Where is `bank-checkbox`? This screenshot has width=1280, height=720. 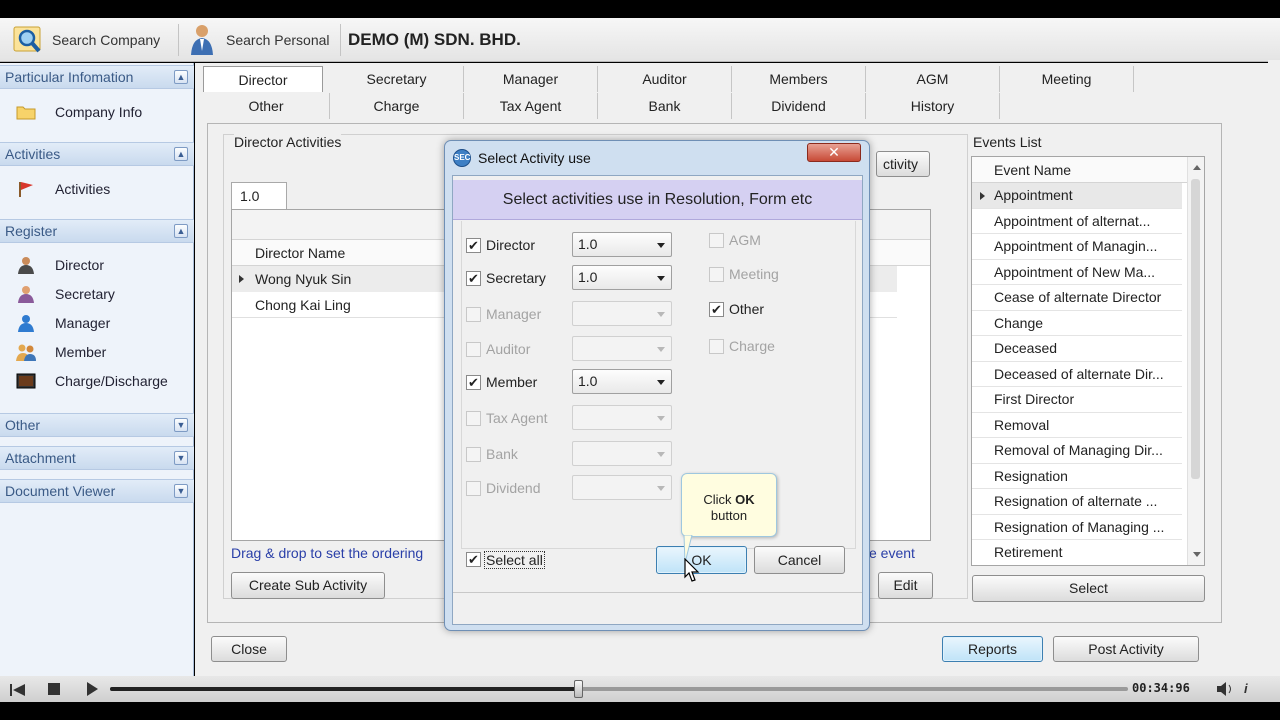 bank-checkbox is located at coordinates (473, 454).